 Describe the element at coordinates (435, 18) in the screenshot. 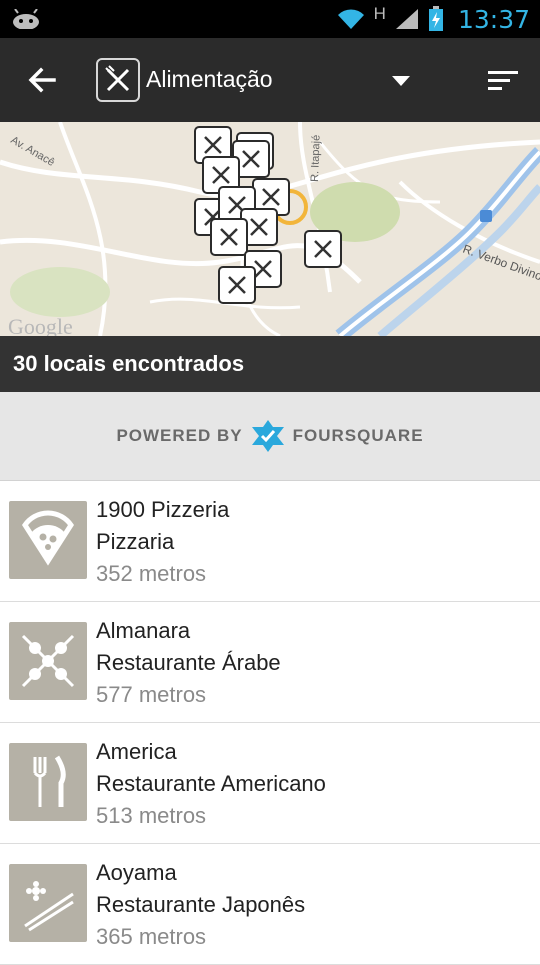

I see `battery-charging-icon` at that location.